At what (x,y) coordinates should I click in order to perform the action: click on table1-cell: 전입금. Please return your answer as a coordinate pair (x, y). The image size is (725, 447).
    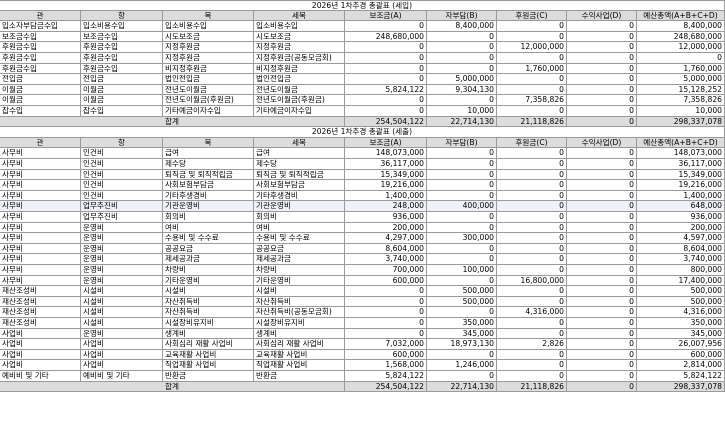
    Looking at the image, I should click on (122, 79).